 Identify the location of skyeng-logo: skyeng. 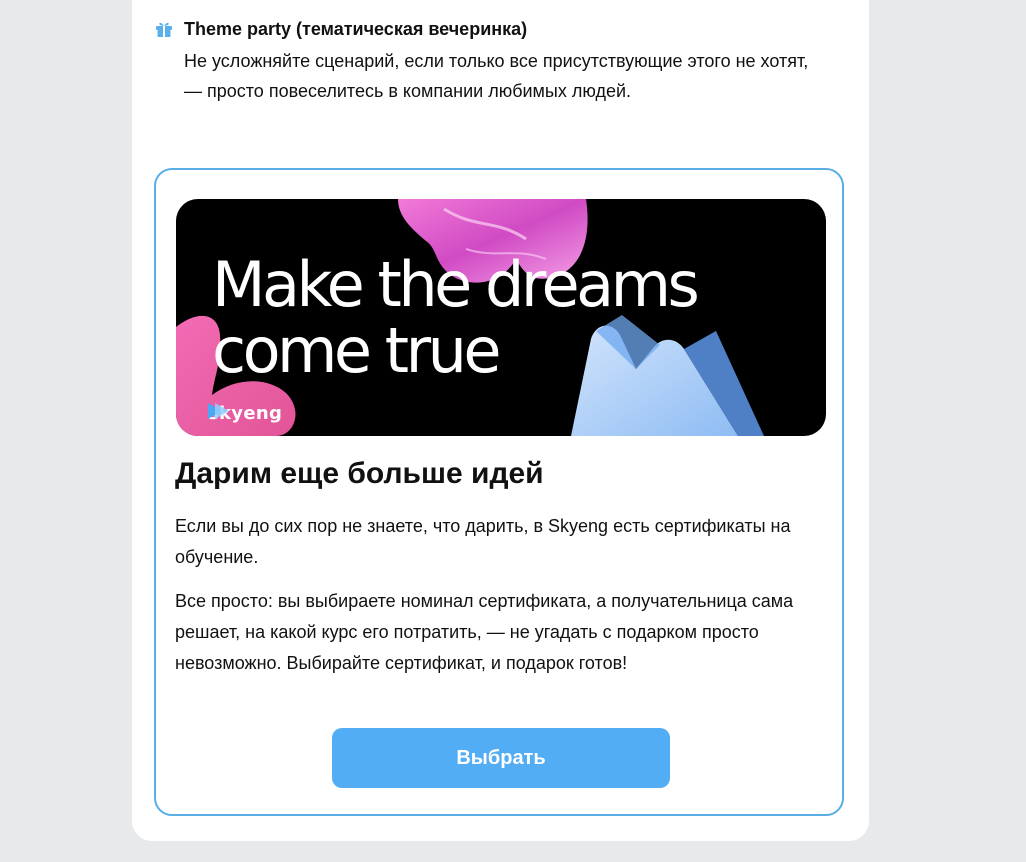
(245, 413).